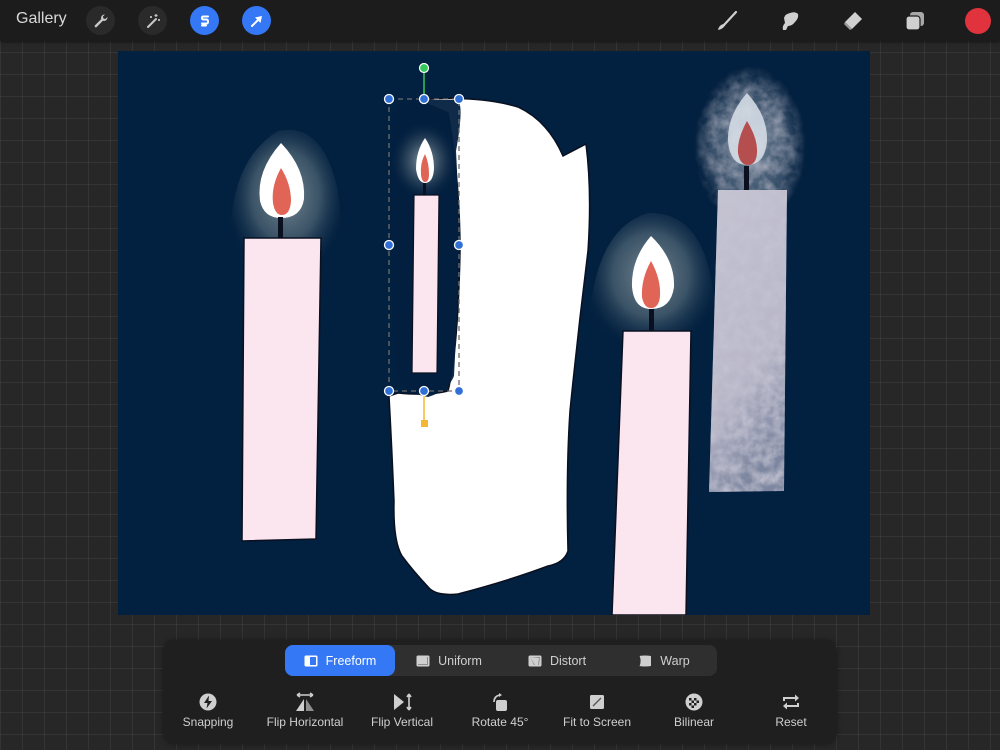 The height and width of the screenshot is (750, 1000). Describe the element at coordinates (675, 660) in the screenshot. I see `mode-label: Warp` at that location.